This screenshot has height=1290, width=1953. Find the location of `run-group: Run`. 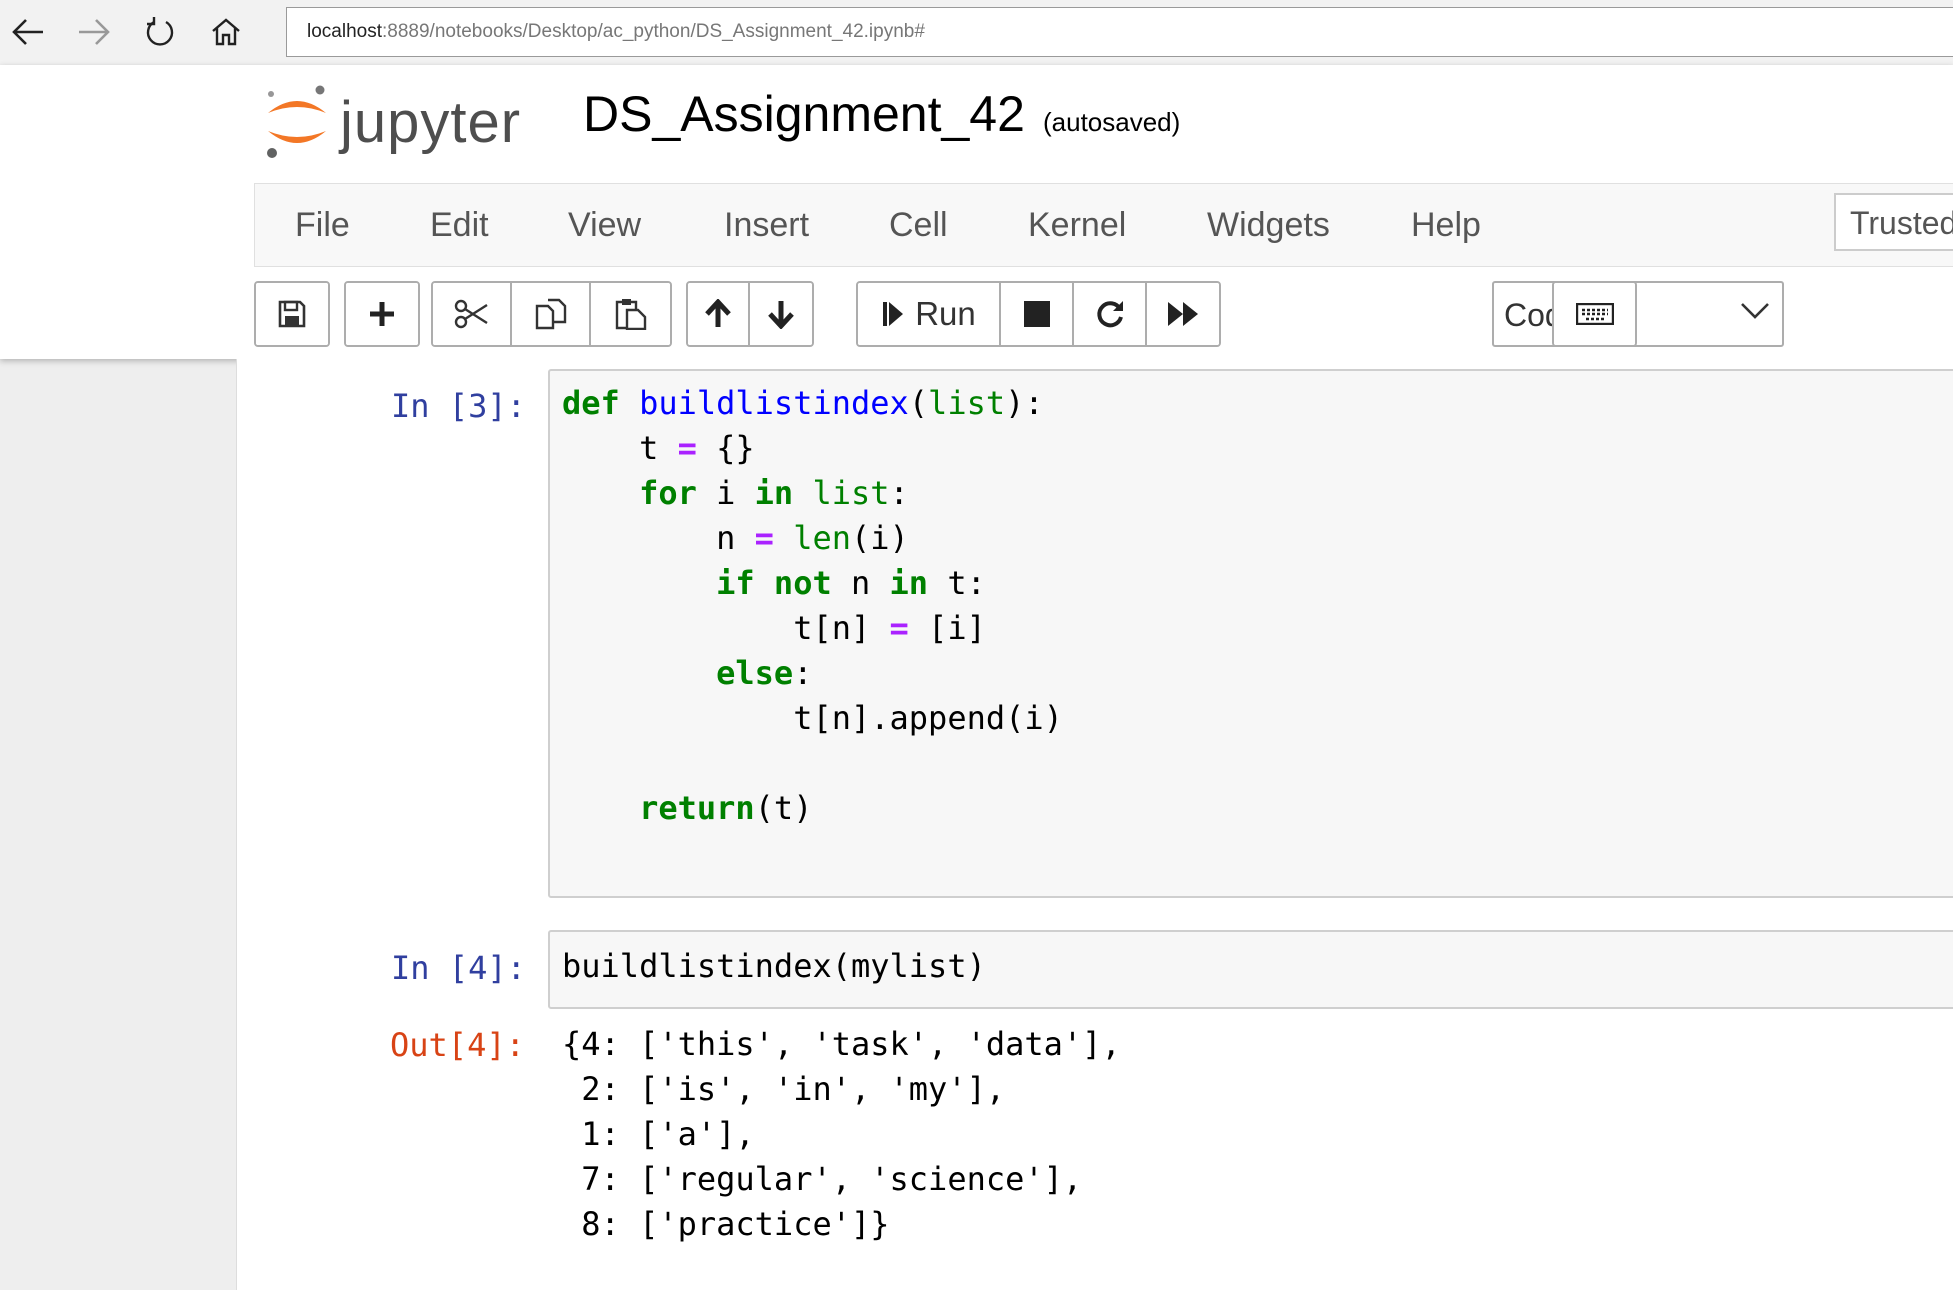

run-group: Run is located at coordinates (1038, 314).